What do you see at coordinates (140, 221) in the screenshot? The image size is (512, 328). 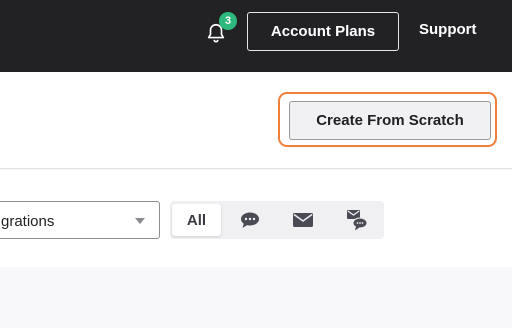 I see `chevron-down-icon` at bounding box center [140, 221].